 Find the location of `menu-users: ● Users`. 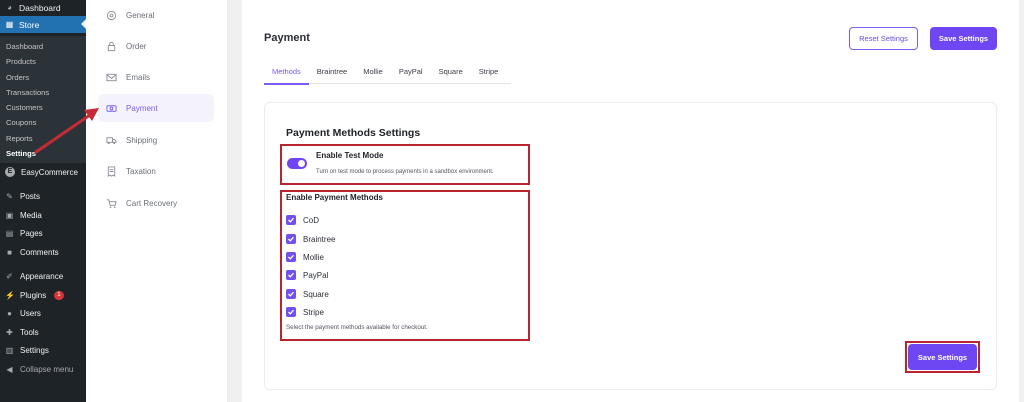

menu-users: ● Users is located at coordinates (43, 314).